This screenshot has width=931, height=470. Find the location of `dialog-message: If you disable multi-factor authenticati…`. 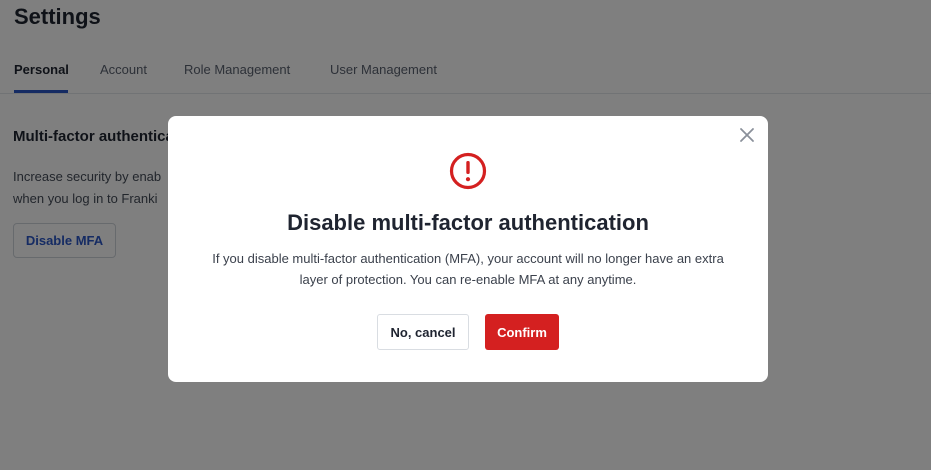

dialog-message: If you disable multi-factor authenticati… is located at coordinates (468, 269).